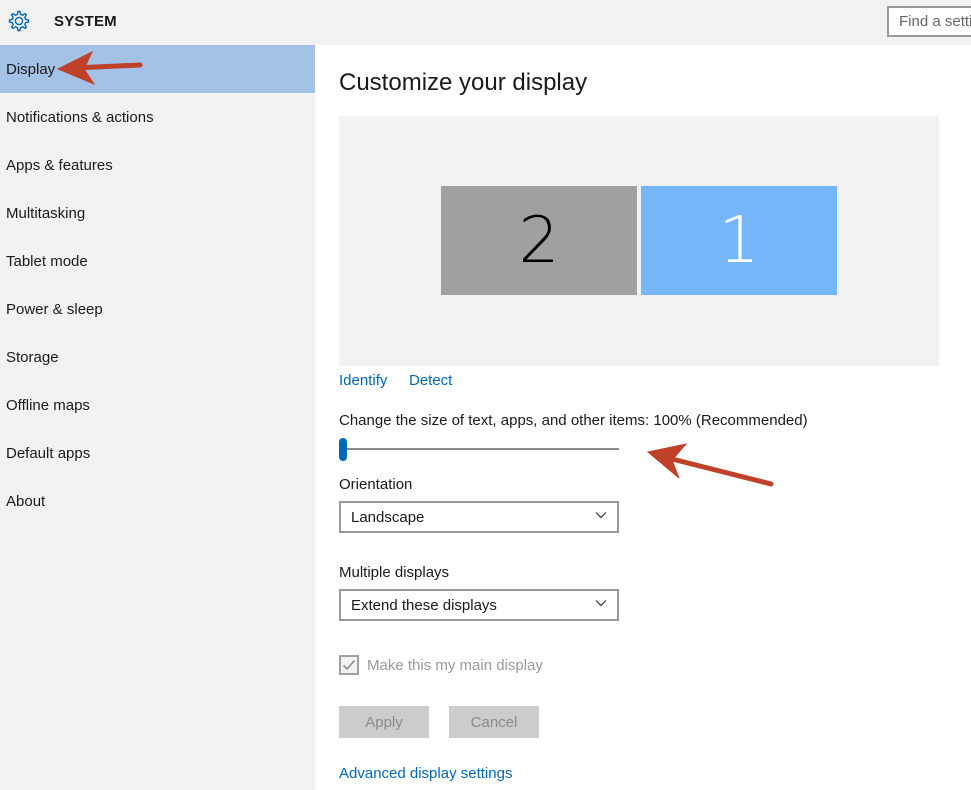 The width and height of the screenshot is (971, 790). What do you see at coordinates (54, 309) in the screenshot?
I see `sidebar-item-label: Power & sleep` at bounding box center [54, 309].